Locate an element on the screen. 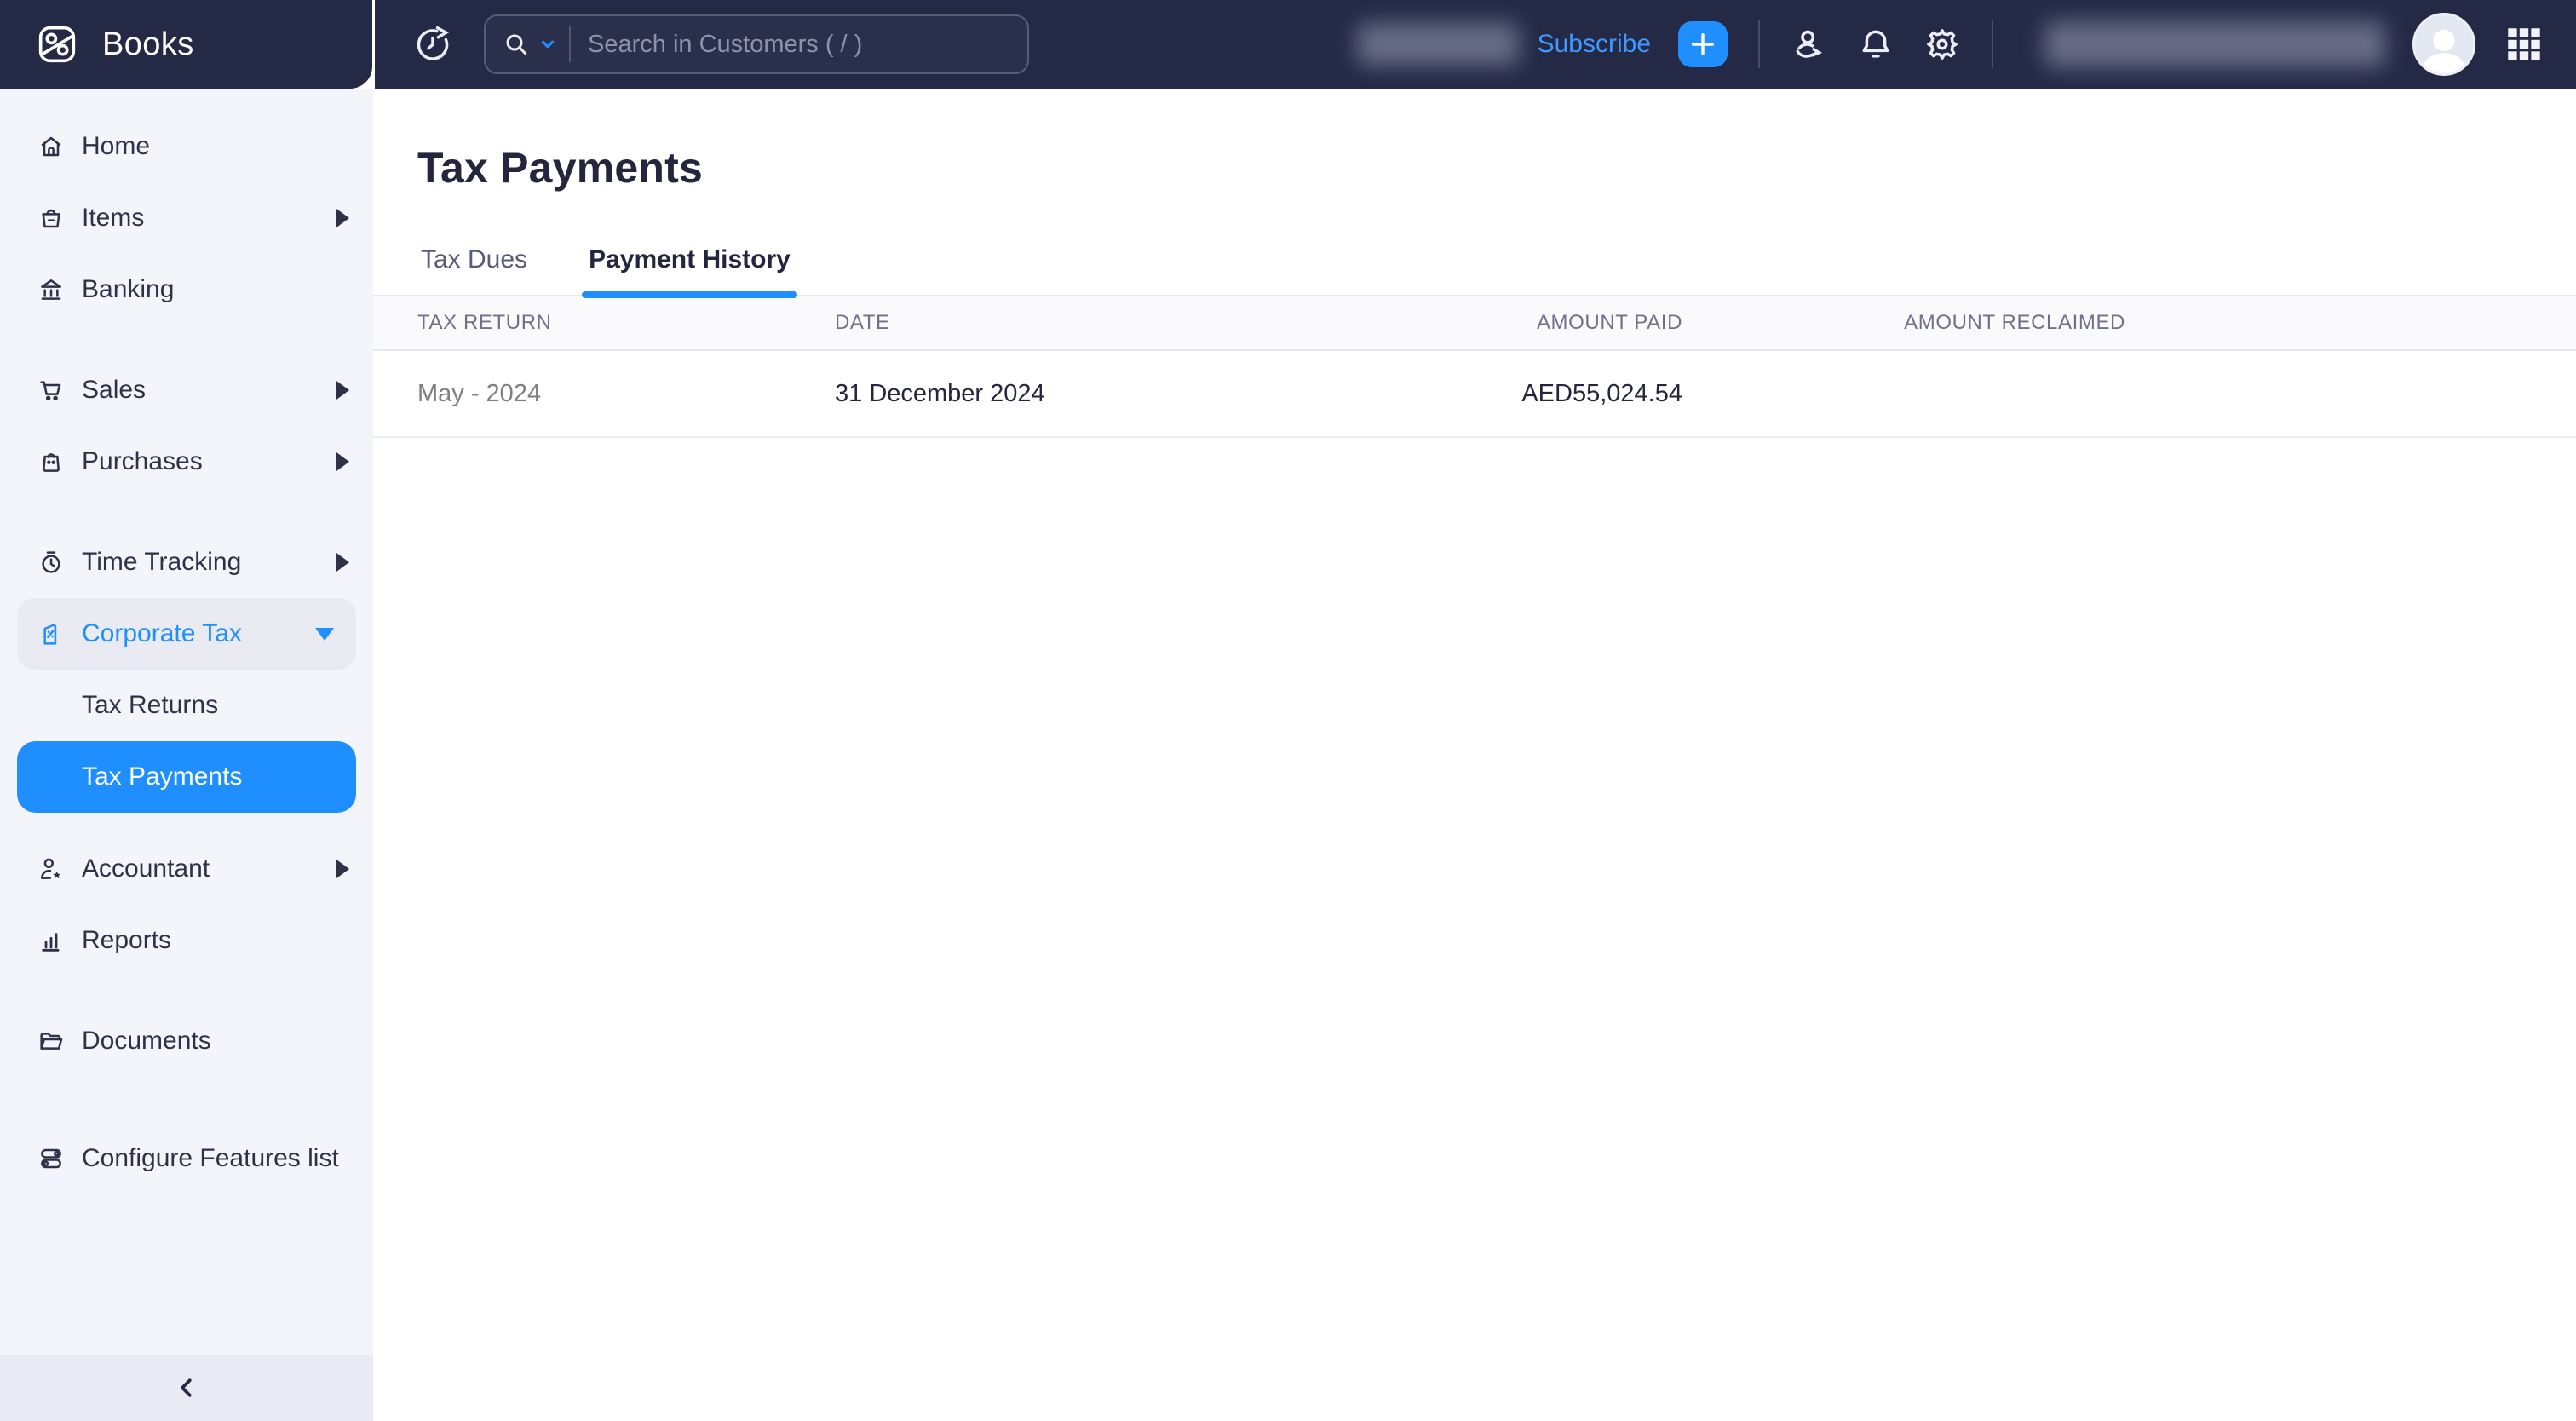 Image resolution: width=2576 pixels, height=1421 pixels. accountant-icon is located at coordinates (51, 869).